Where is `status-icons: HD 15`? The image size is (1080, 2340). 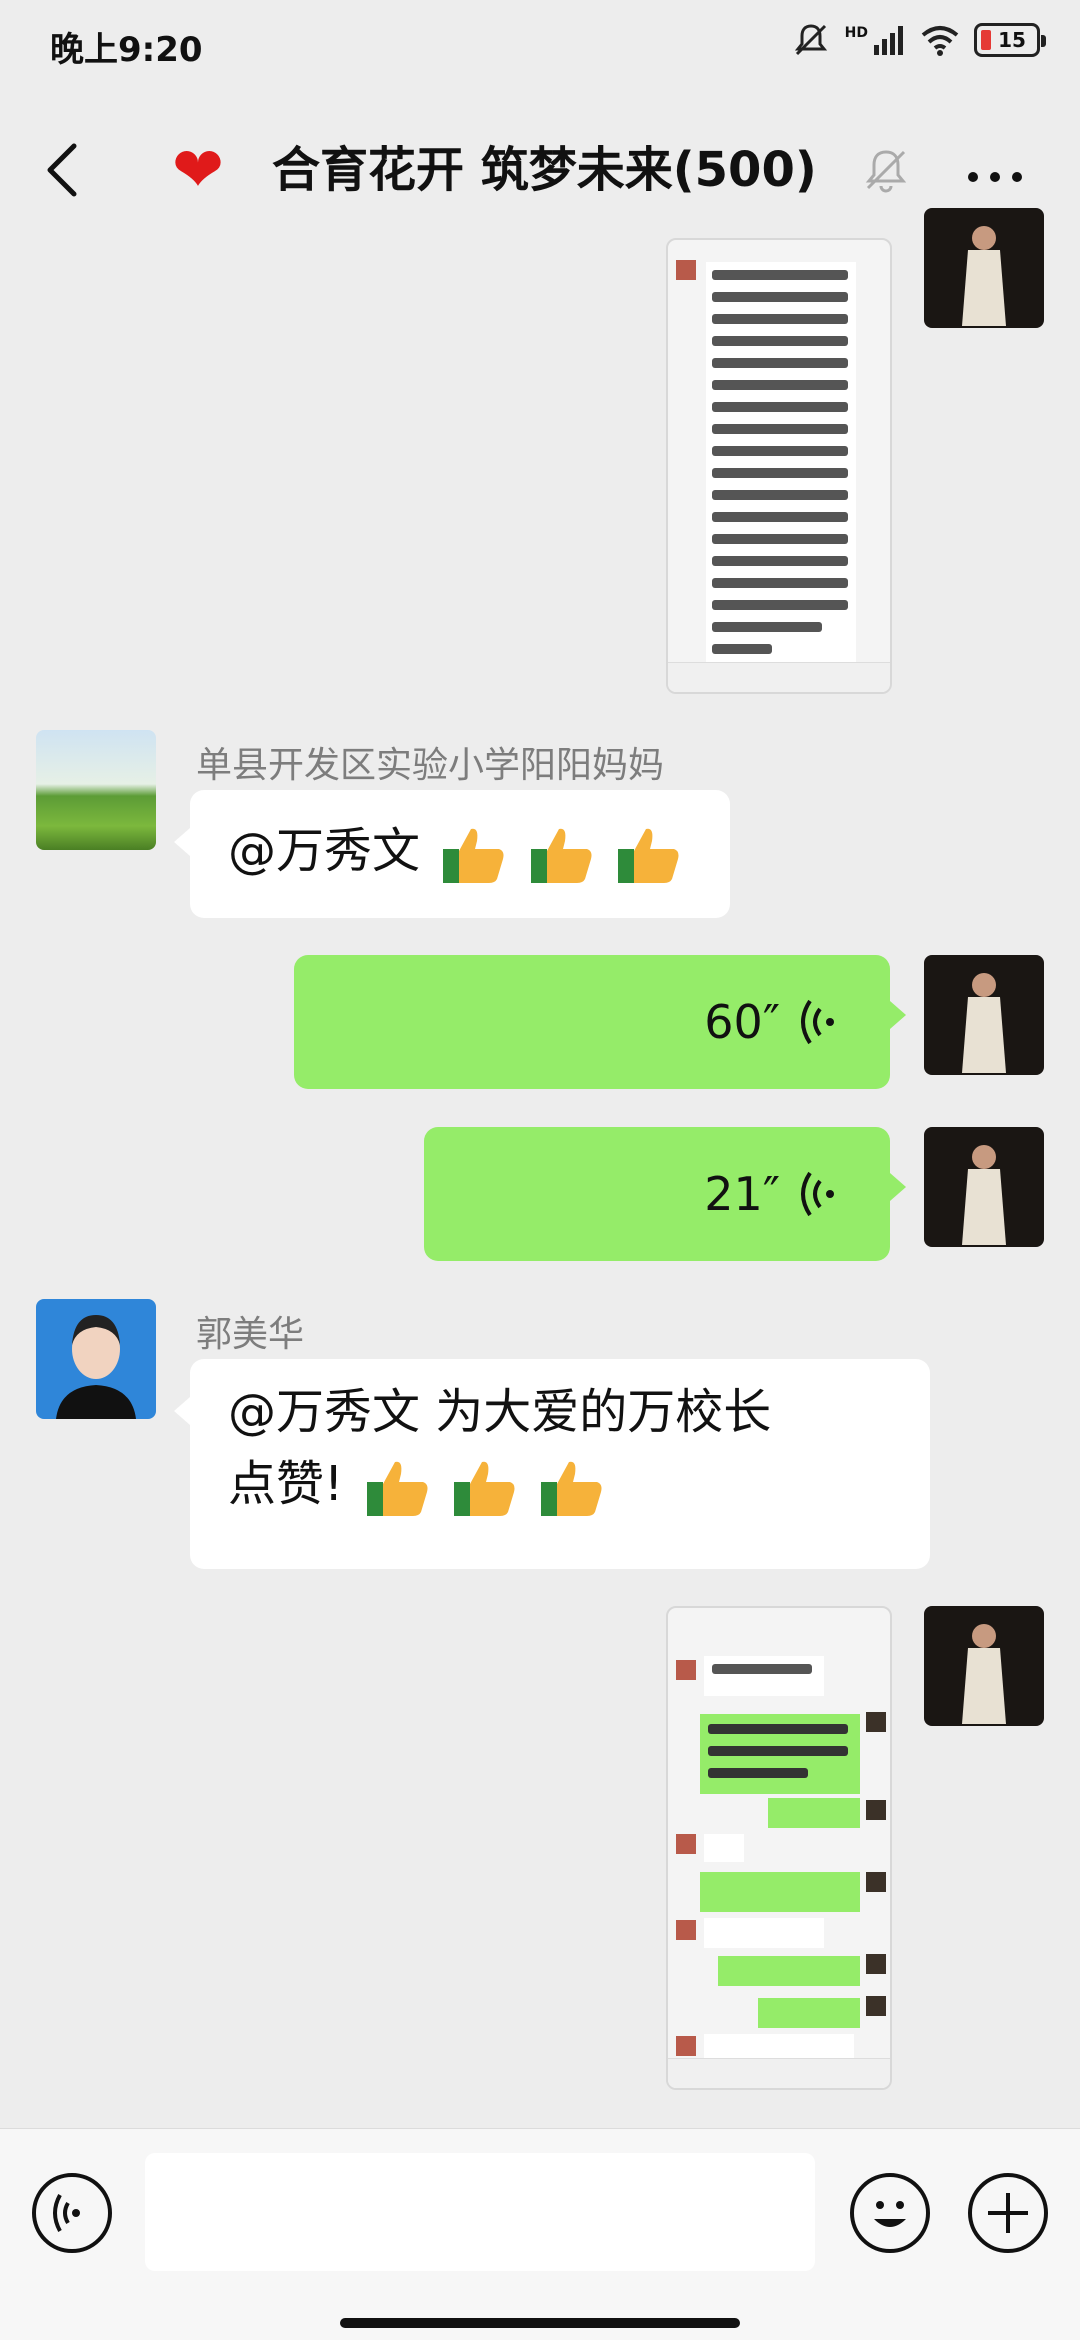 status-icons: HD 15 is located at coordinates (918, 40).